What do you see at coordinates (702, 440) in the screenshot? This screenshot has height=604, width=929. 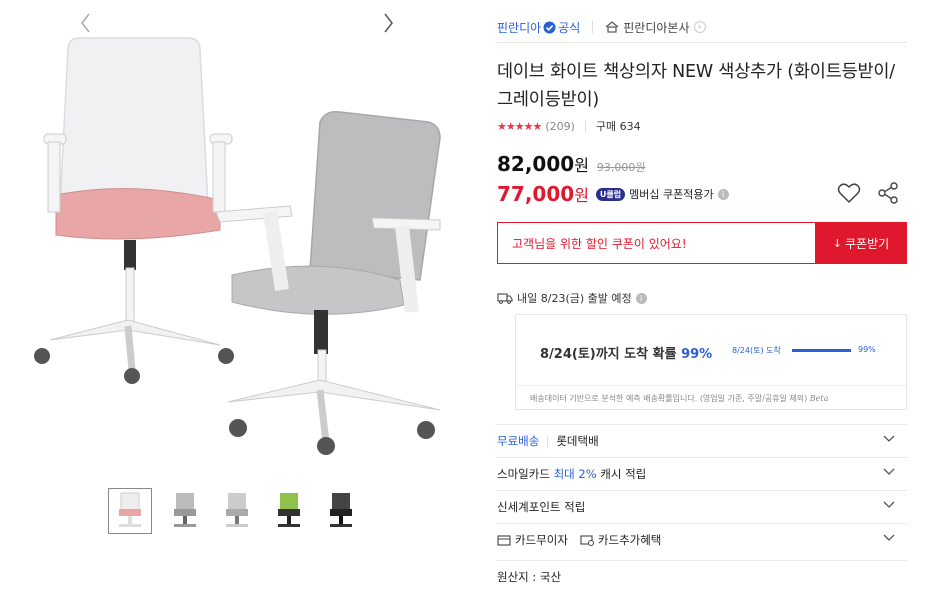 I see `shipping-row: 무료배송 롯데택배` at bounding box center [702, 440].